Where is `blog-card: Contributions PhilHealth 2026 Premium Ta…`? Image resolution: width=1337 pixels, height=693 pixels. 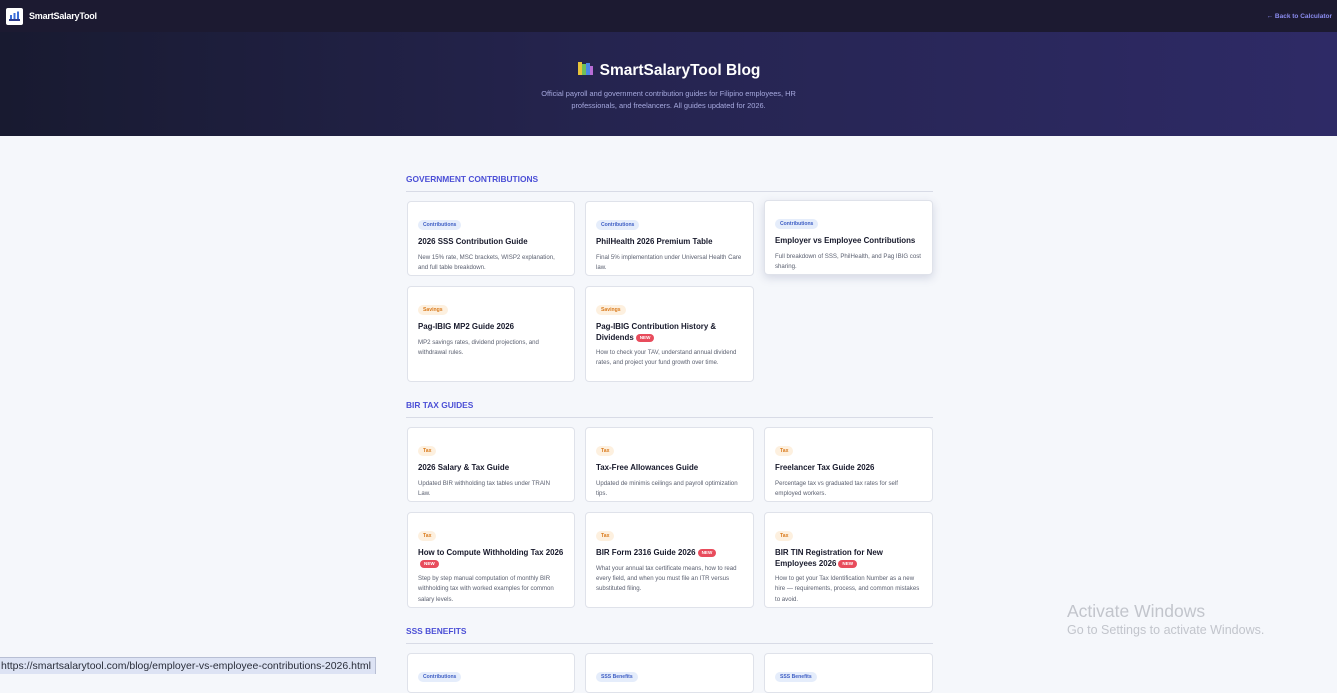 blog-card: Contributions PhilHealth 2026 Premium Ta… is located at coordinates (669, 238).